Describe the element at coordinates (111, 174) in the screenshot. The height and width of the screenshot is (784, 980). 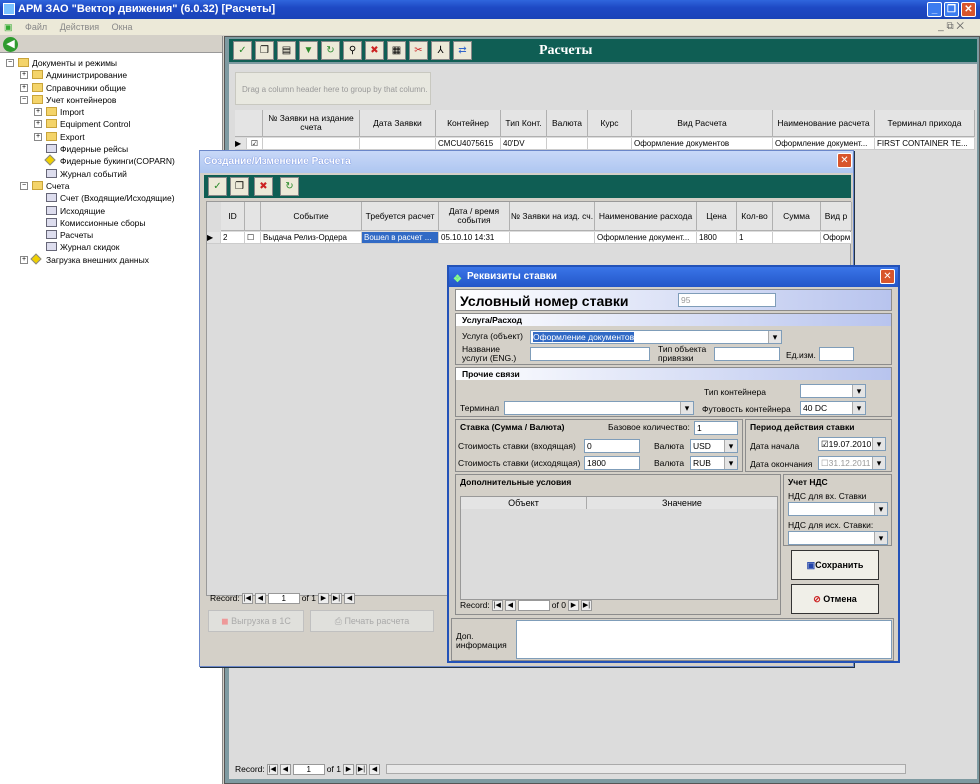
I see `tree-item: Журнал событий` at that location.